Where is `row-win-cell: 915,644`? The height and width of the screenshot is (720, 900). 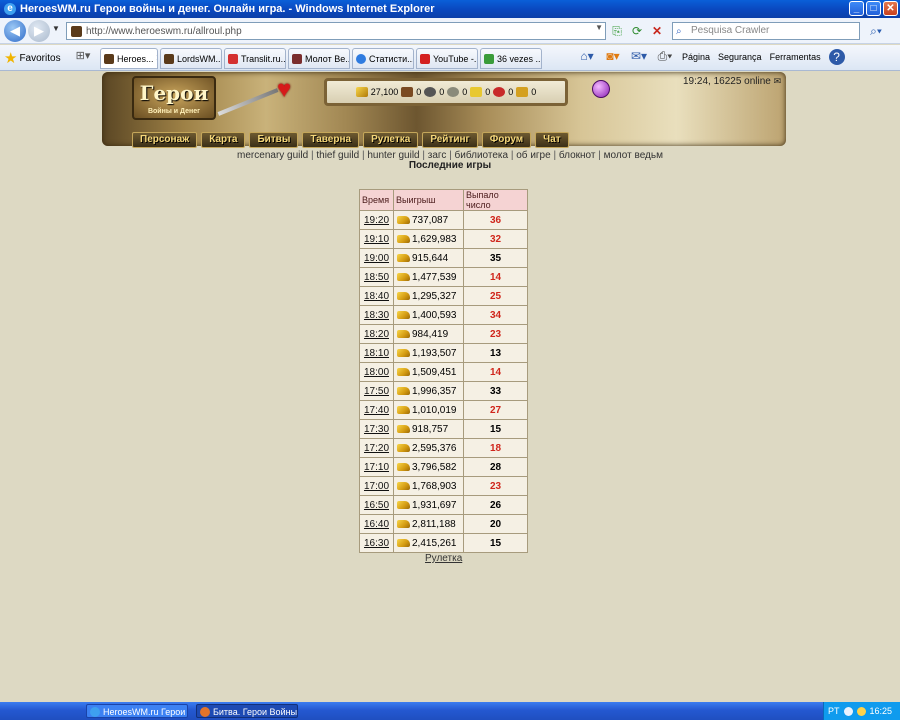
row-win-cell: 915,644 is located at coordinates (428, 258).